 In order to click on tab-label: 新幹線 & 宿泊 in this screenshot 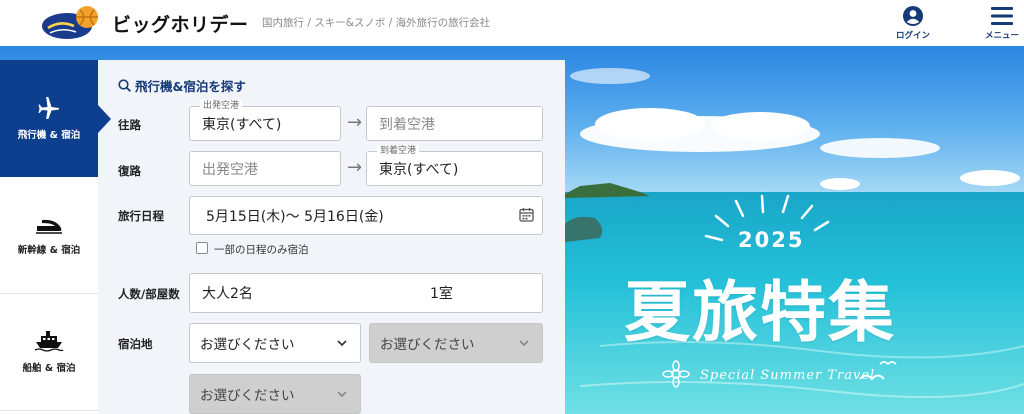, I will do `click(49, 250)`.